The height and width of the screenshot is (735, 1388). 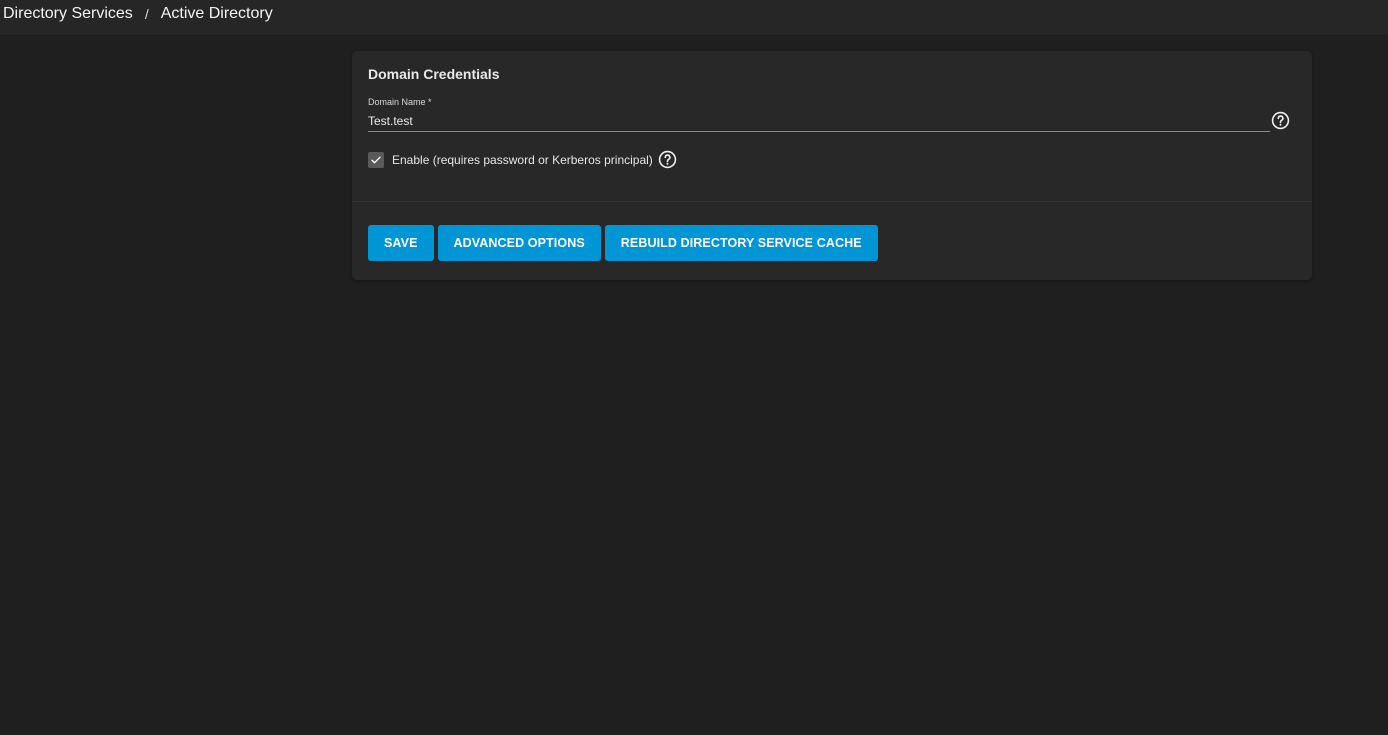 What do you see at coordinates (741, 243) in the screenshot?
I see `rebuild-cache-button: REBUILD DIRECTORY SERVICE CACHE` at bounding box center [741, 243].